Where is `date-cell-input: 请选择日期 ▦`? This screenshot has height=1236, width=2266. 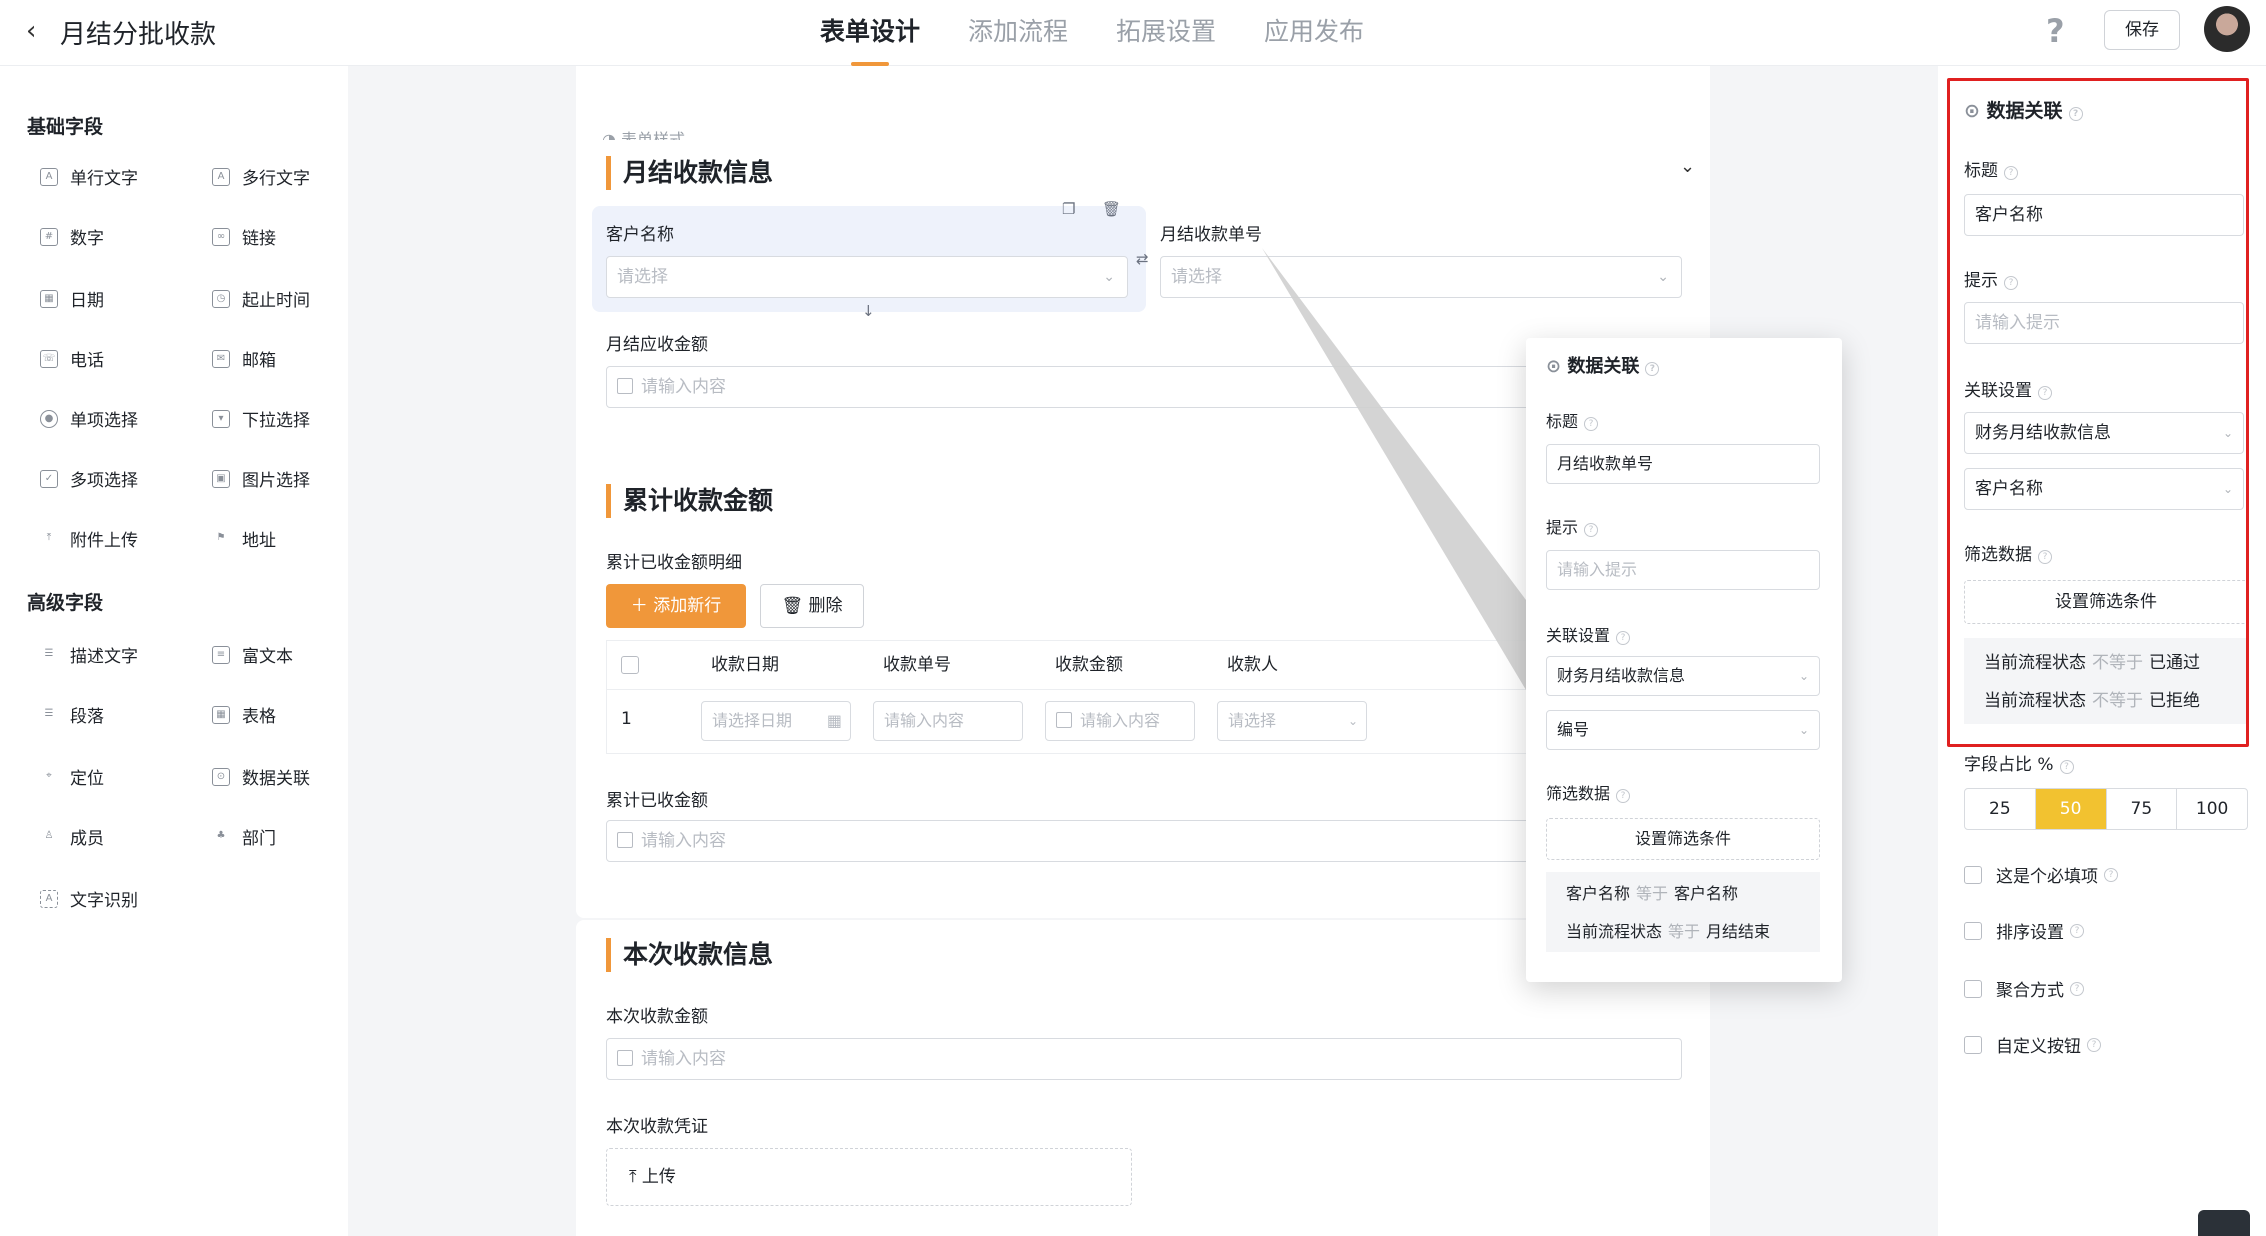
date-cell-input: 请选择日期 ▦ is located at coordinates (776, 721).